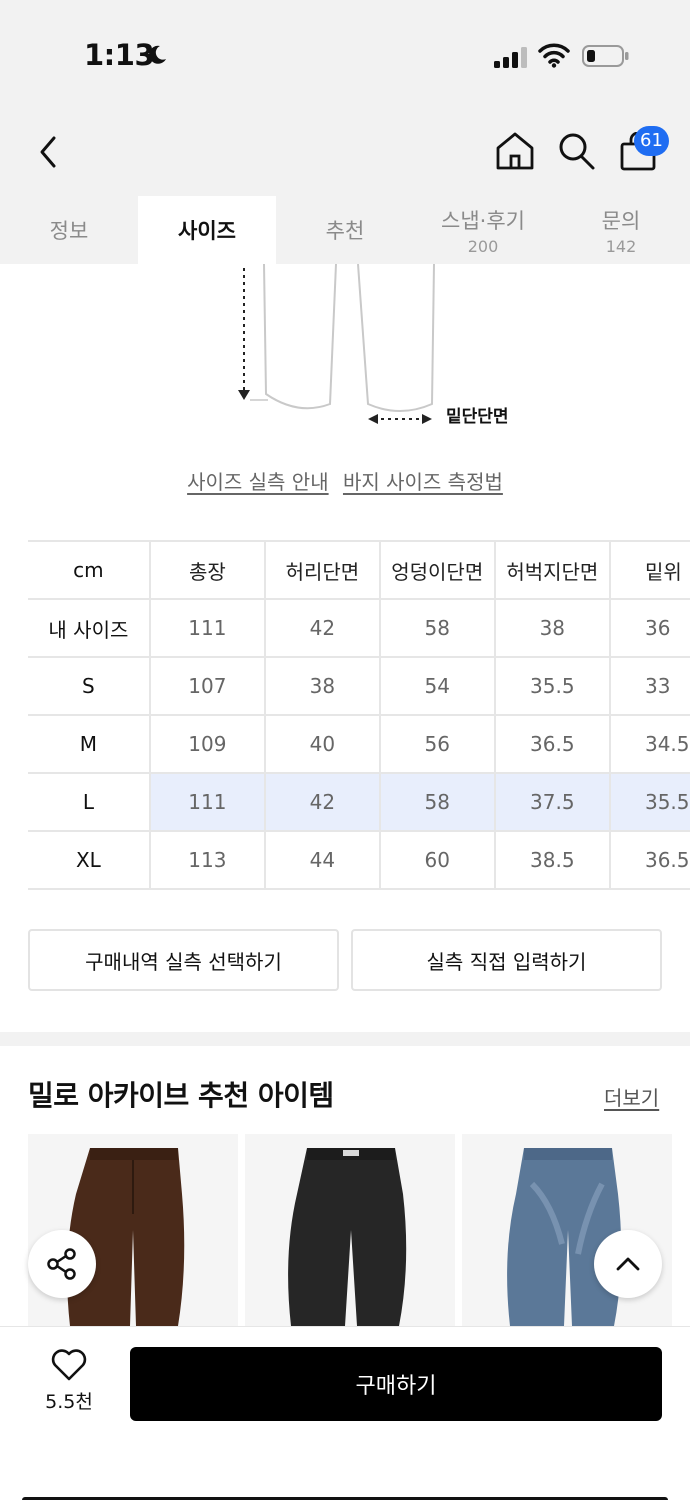 This screenshot has width=690, height=1500. What do you see at coordinates (423, 482) in the screenshot?
I see `pants-measure-guide-link: 바지 사이즈 측정법` at bounding box center [423, 482].